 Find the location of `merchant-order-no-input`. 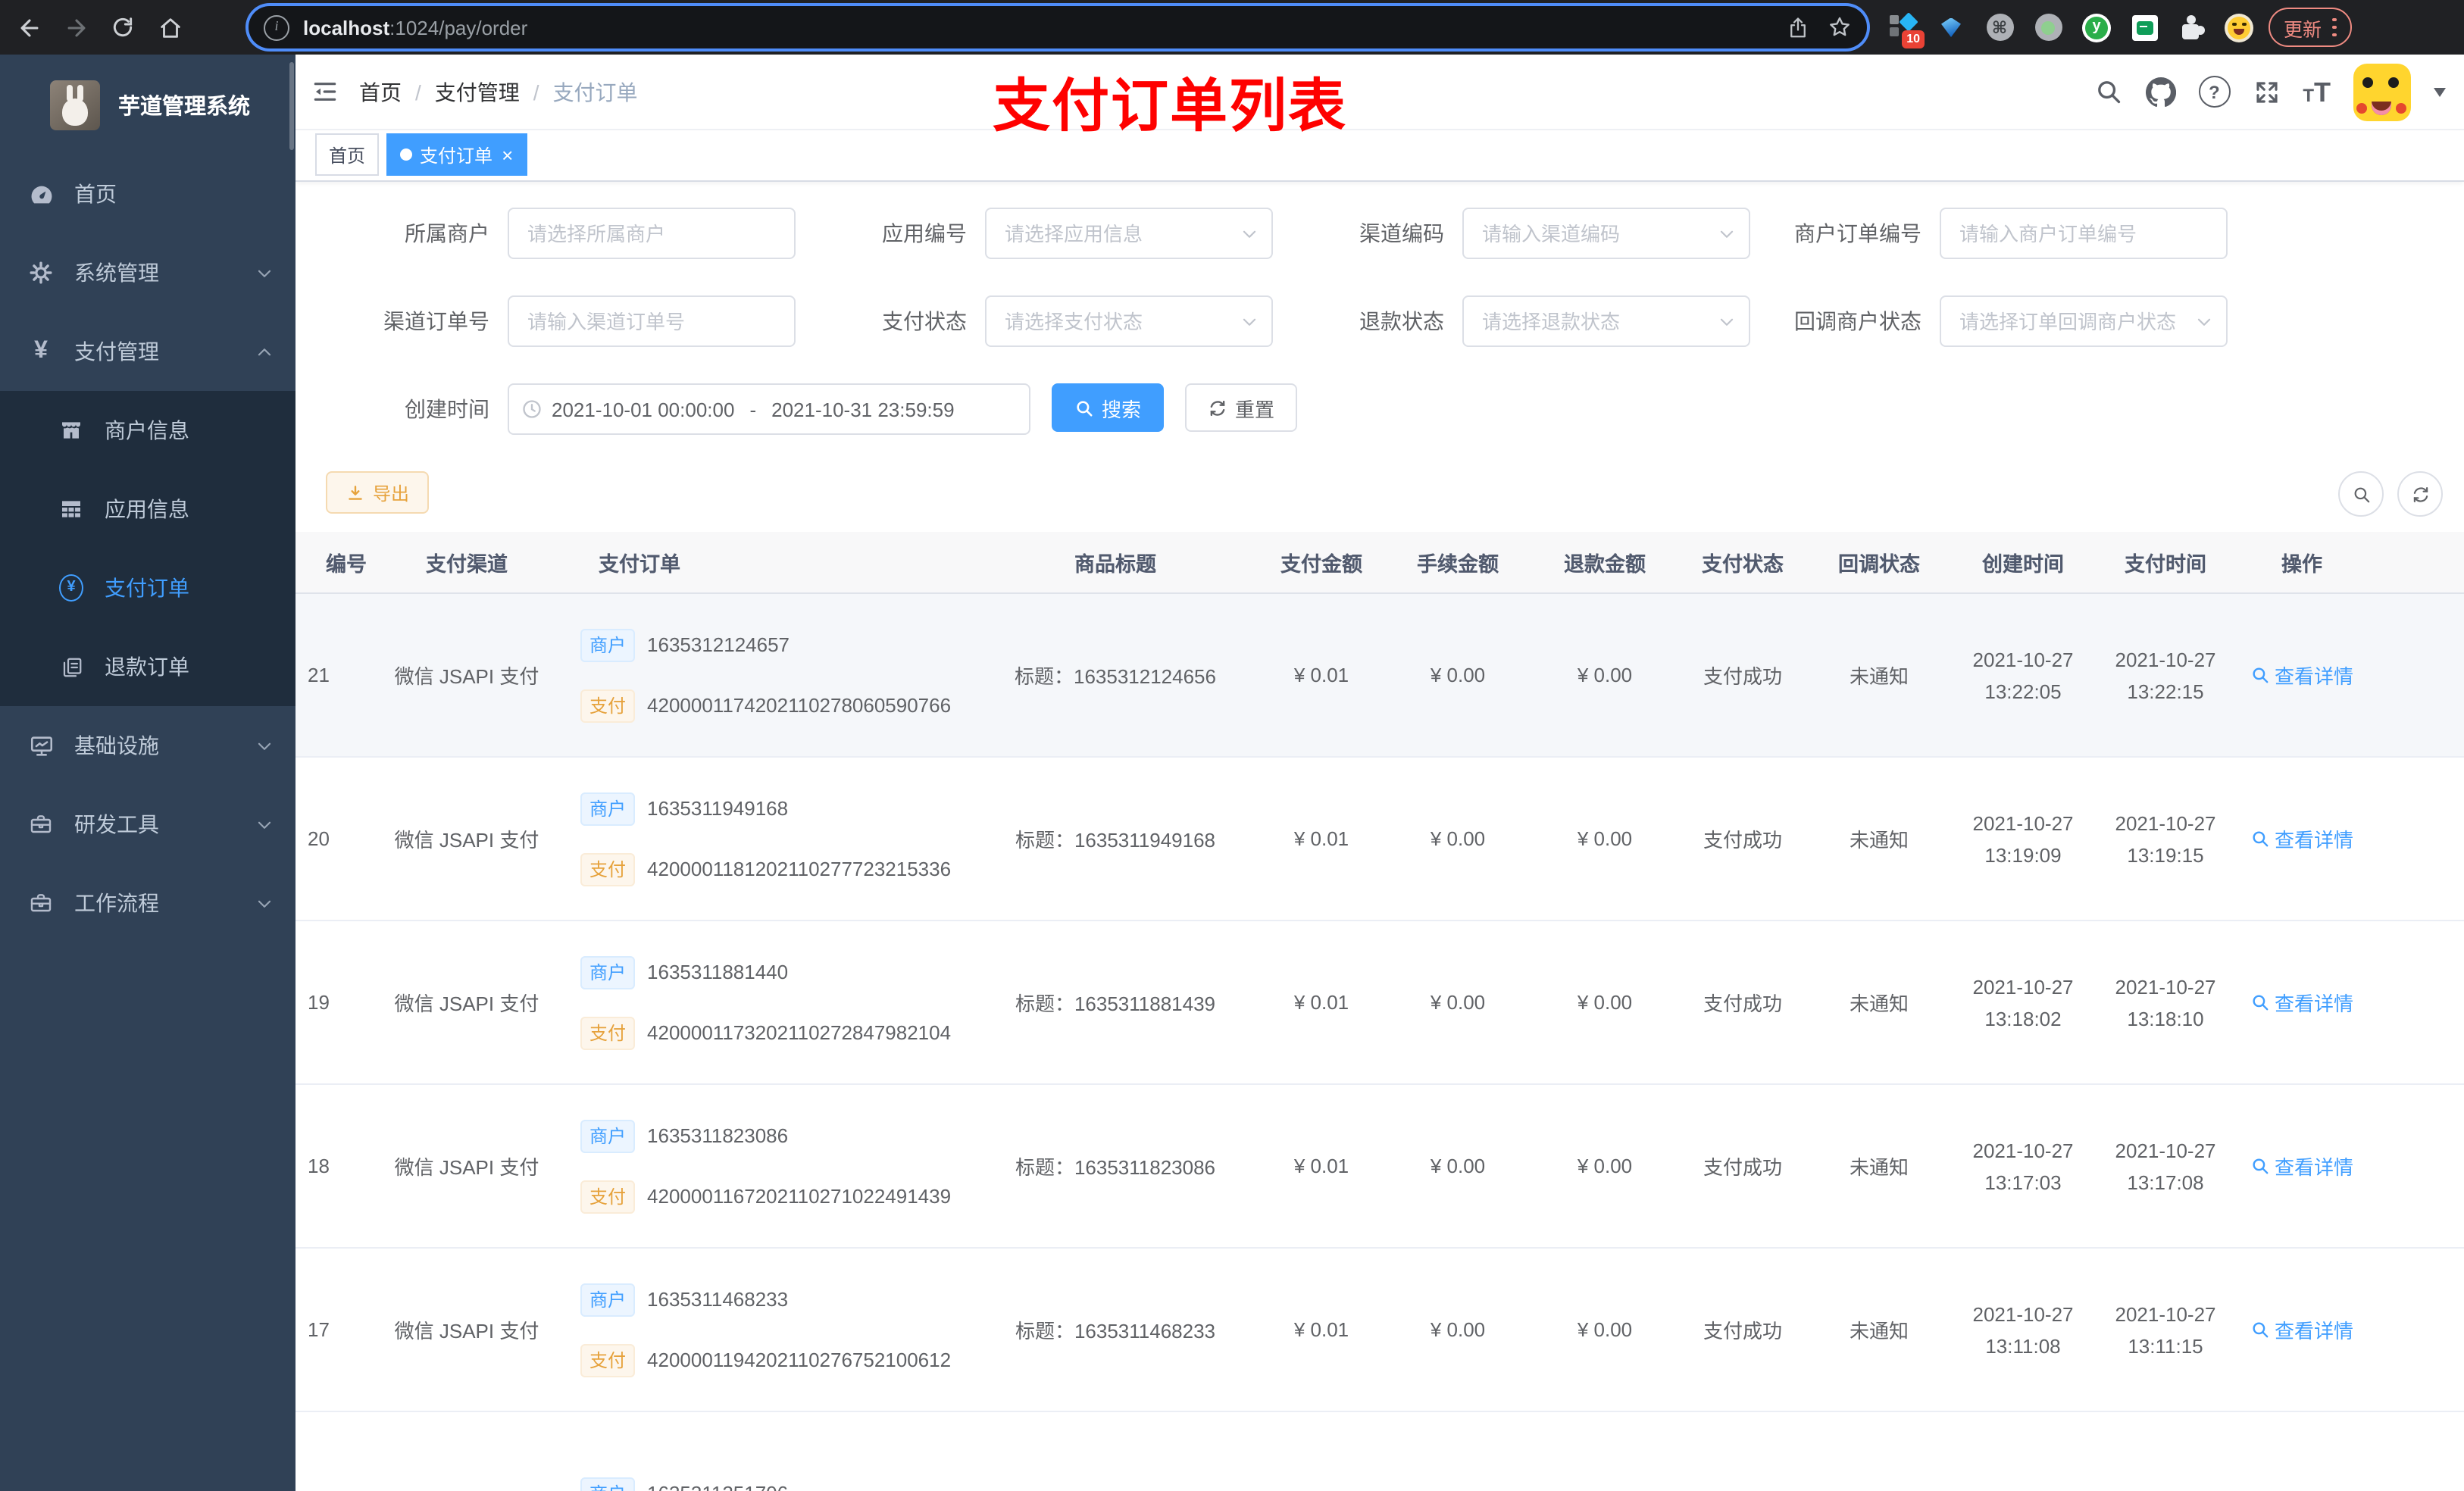

merchant-order-no-input is located at coordinates (2084, 233).